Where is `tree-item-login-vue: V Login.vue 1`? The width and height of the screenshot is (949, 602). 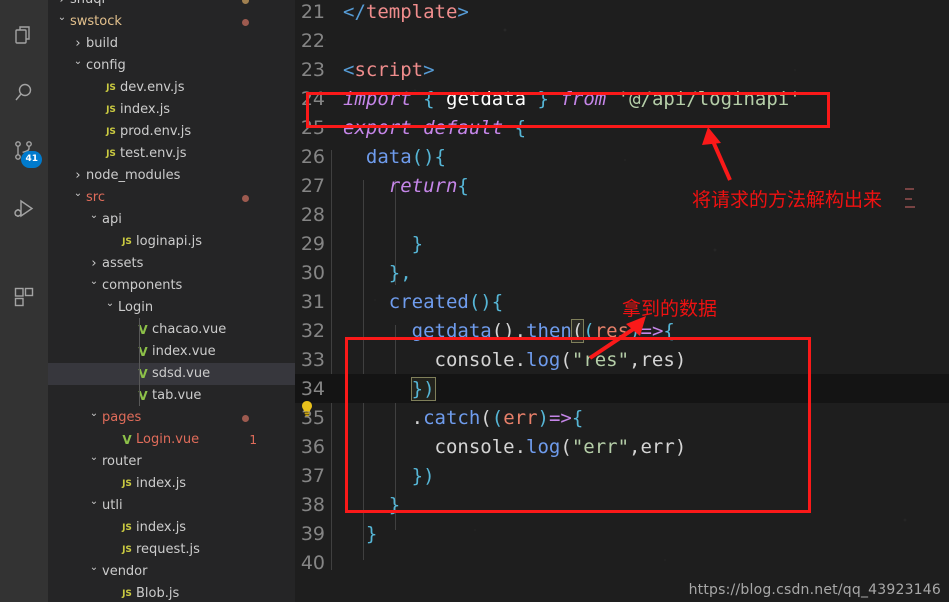
tree-item-login-vue: V Login.vue 1 is located at coordinates (171, 440).